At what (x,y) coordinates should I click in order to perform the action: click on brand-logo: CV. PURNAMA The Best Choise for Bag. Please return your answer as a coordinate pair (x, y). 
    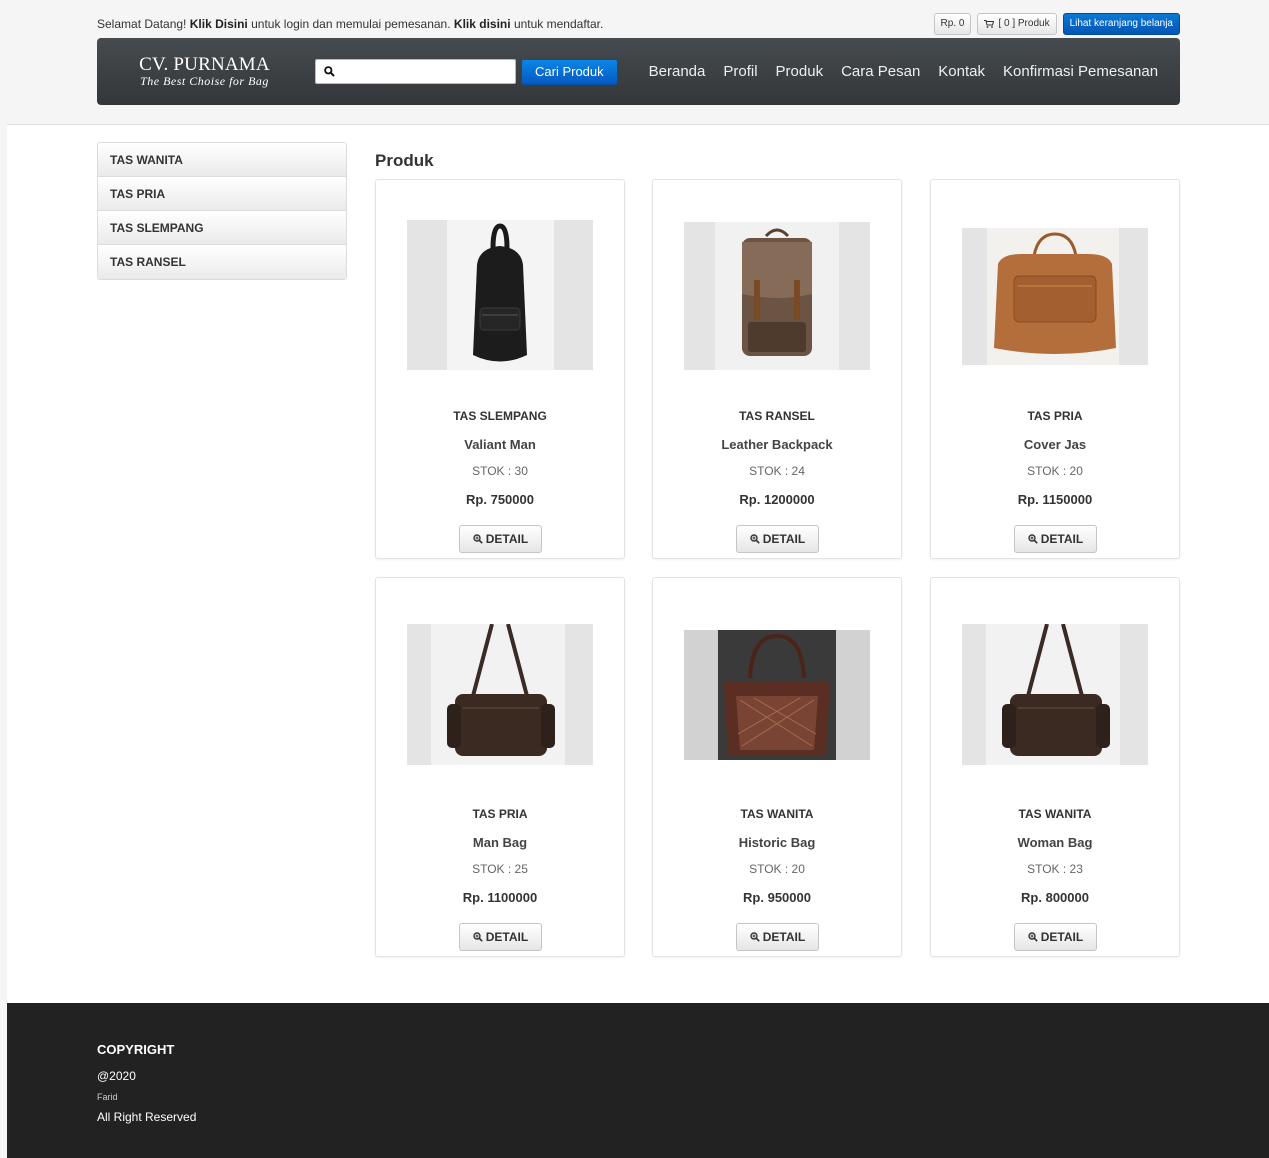
    Looking at the image, I should click on (204, 71).